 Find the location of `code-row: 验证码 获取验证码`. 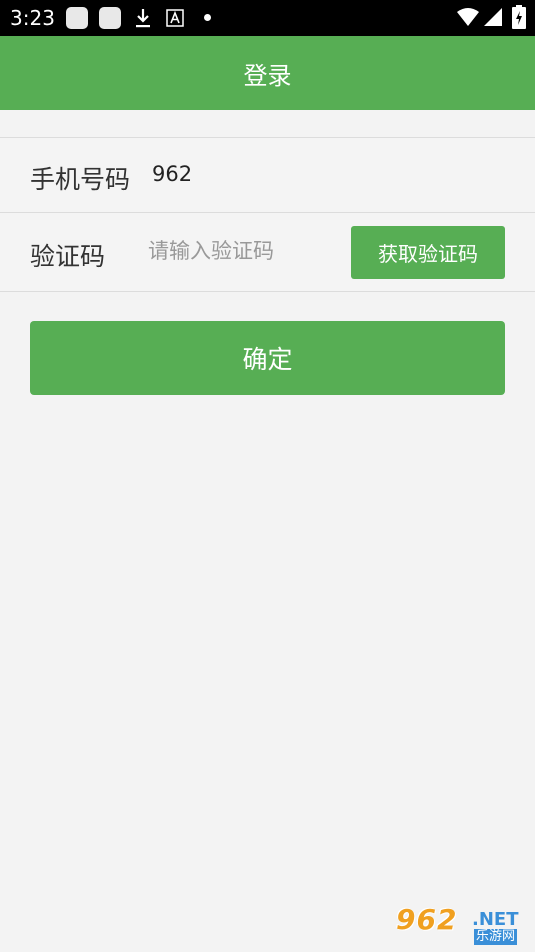

code-row: 验证码 获取验证码 is located at coordinates (267, 252).